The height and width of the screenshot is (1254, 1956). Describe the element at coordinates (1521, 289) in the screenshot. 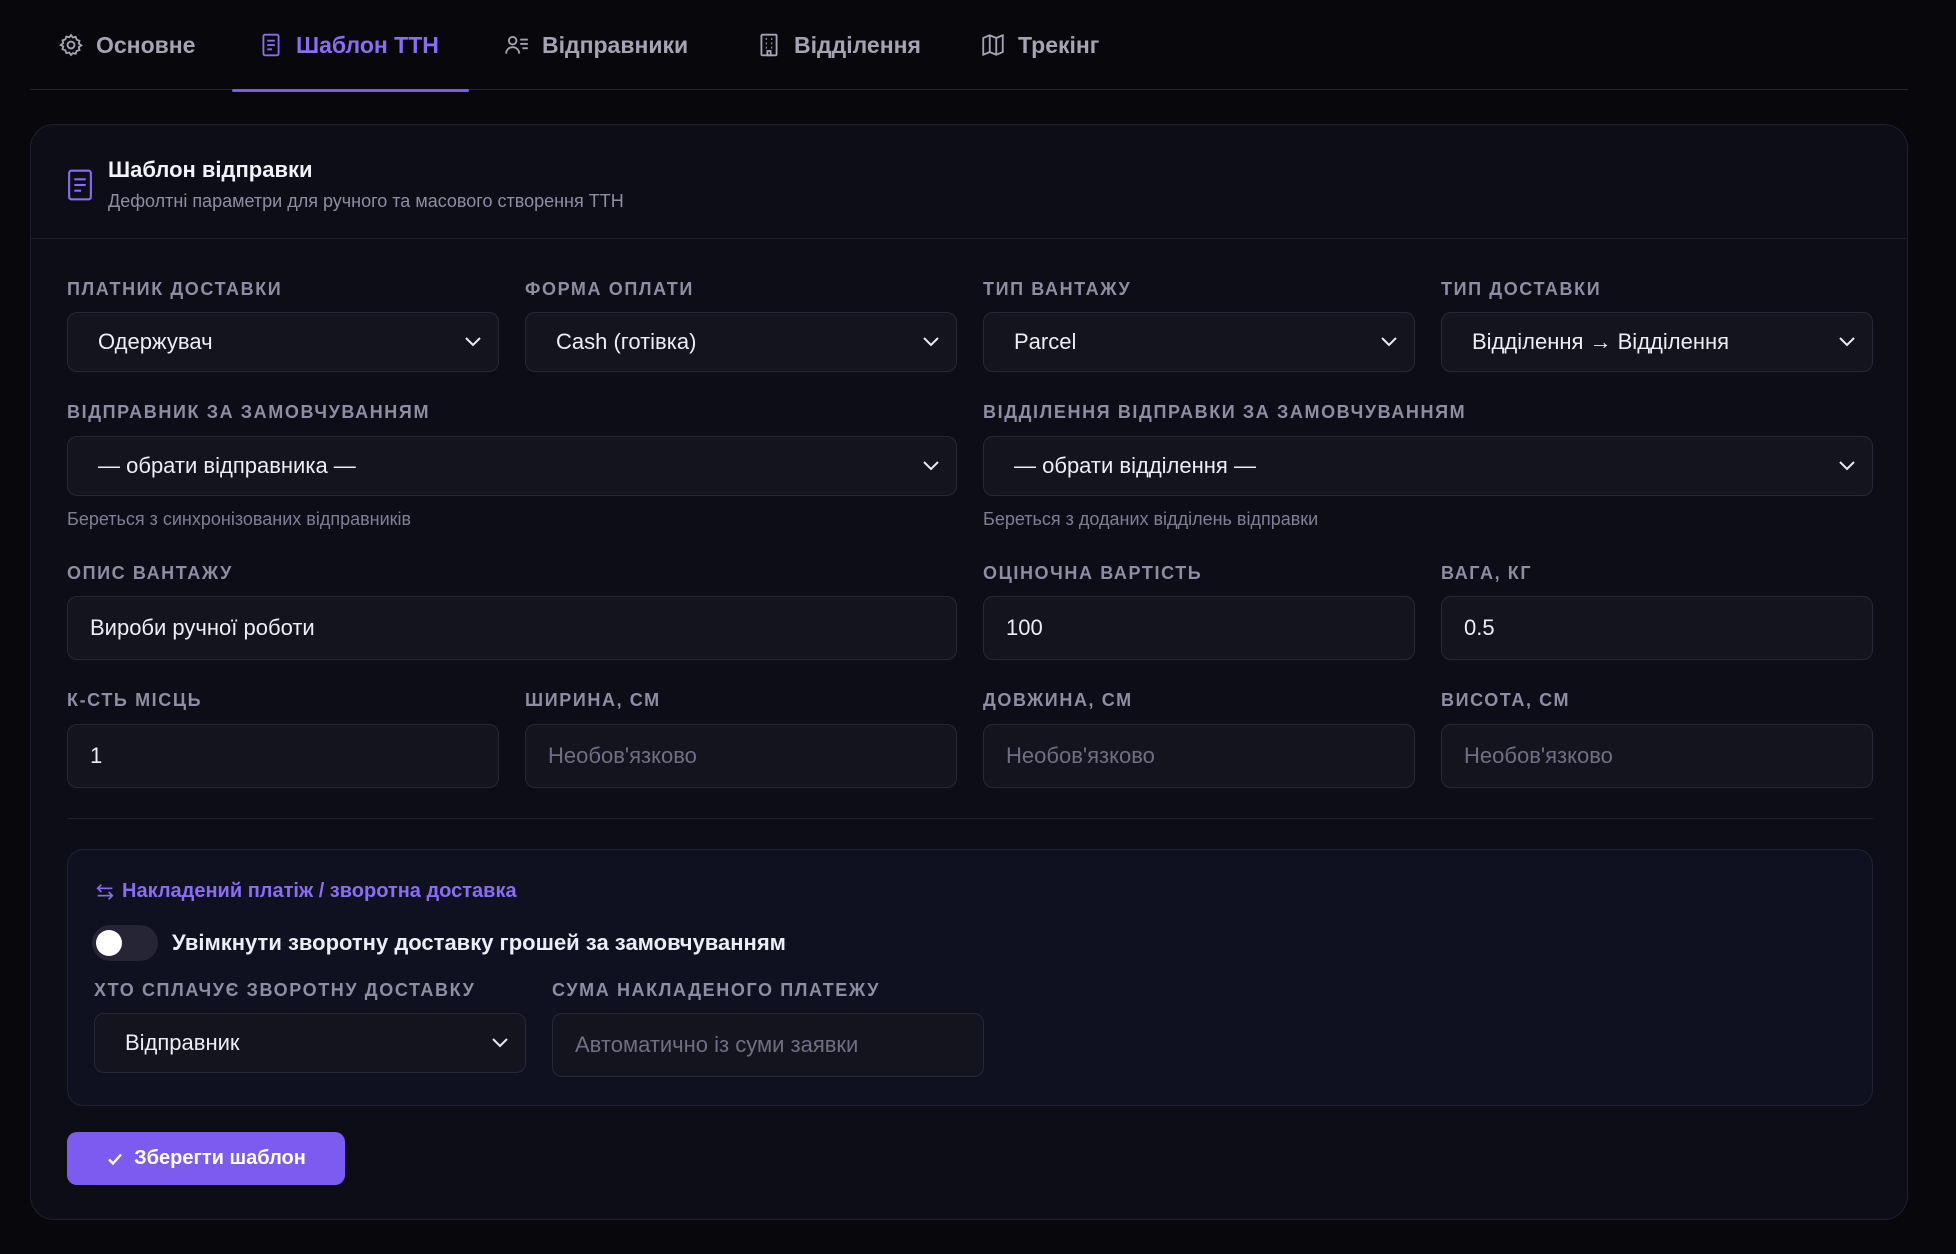

I see `delivery-type-label: Тип доставки` at that location.